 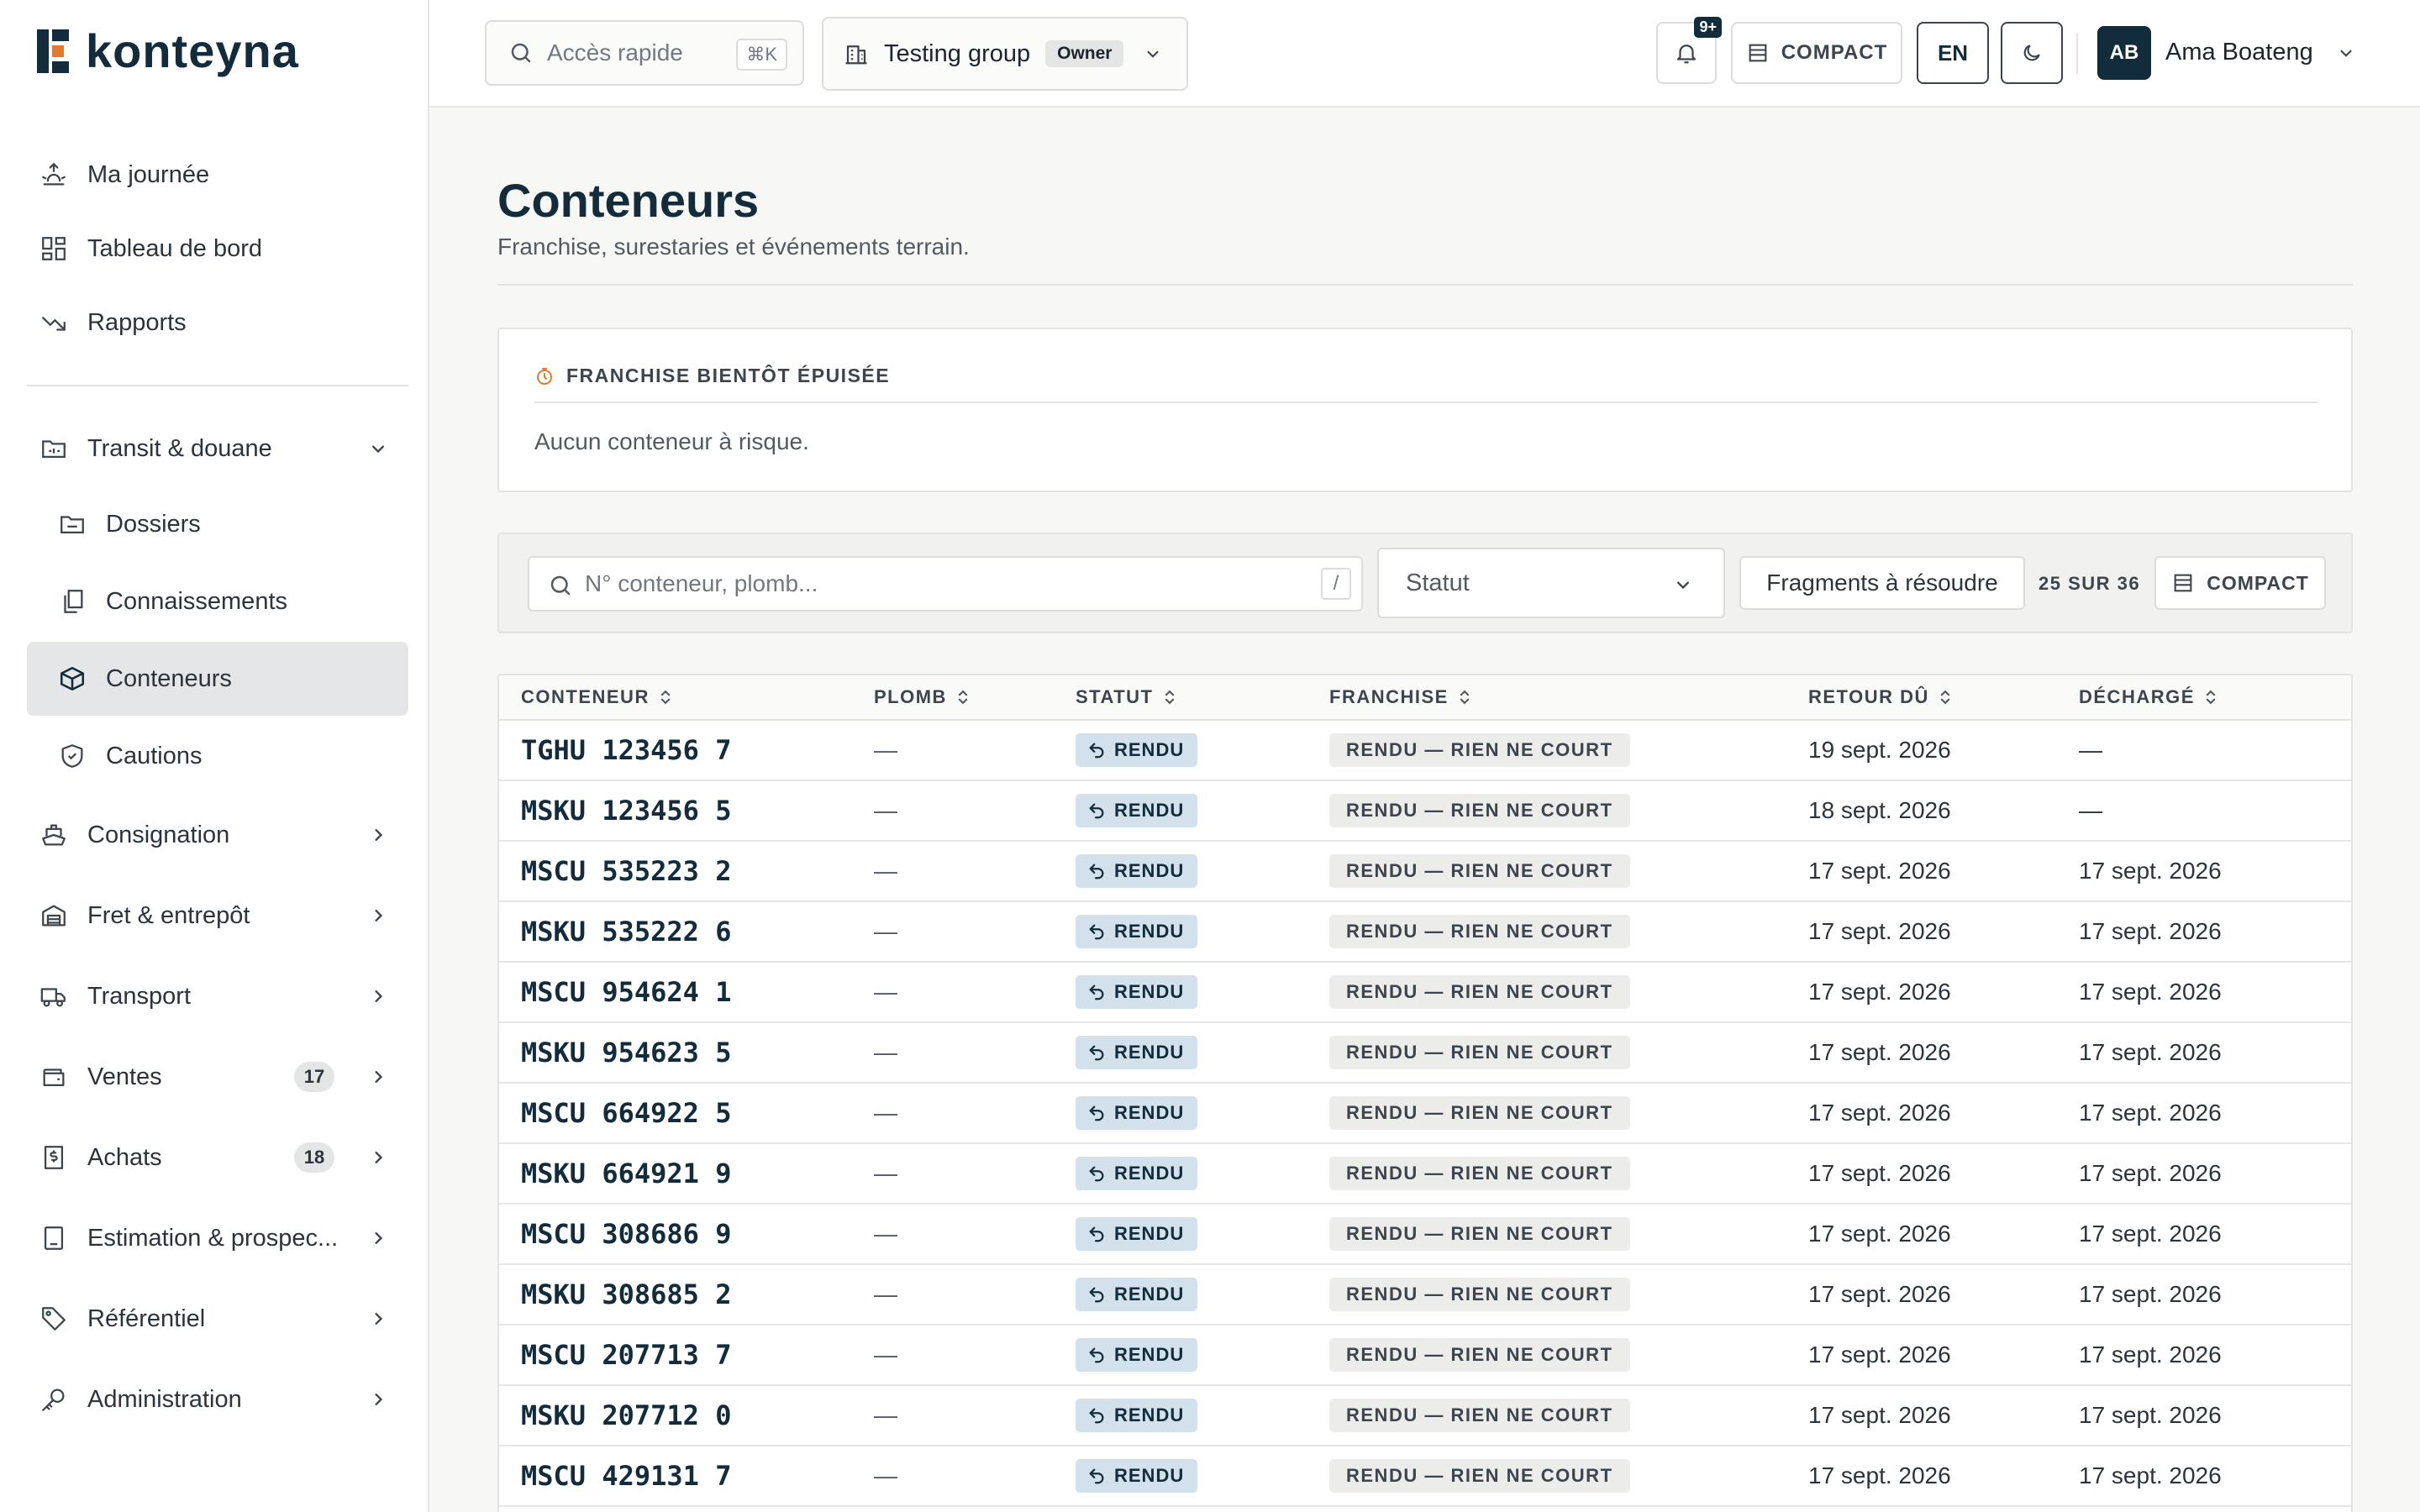 What do you see at coordinates (521, 53) in the screenshot?
I see `search-icon` at bounding box center [521, 53].